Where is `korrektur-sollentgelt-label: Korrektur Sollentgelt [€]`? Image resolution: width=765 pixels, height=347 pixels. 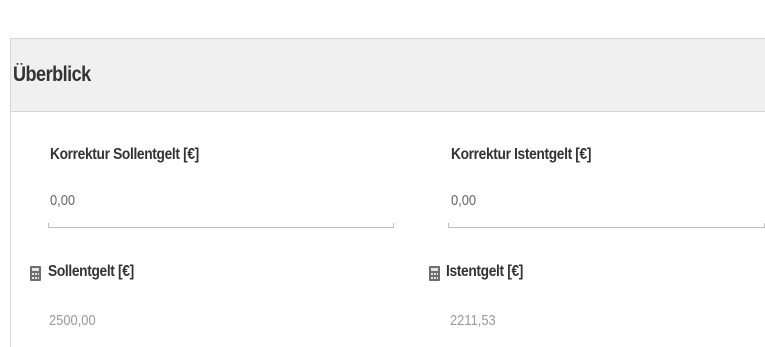 korrektur-sollentgelt-label: Korrektur Sollentgelt [€] is located at coordinates (124, 154).